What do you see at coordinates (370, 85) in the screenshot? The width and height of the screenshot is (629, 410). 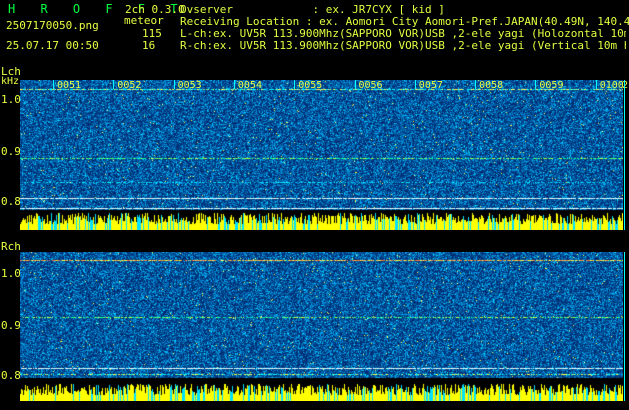 I see `time-mark: 0056` at bounding box center [370, 85].